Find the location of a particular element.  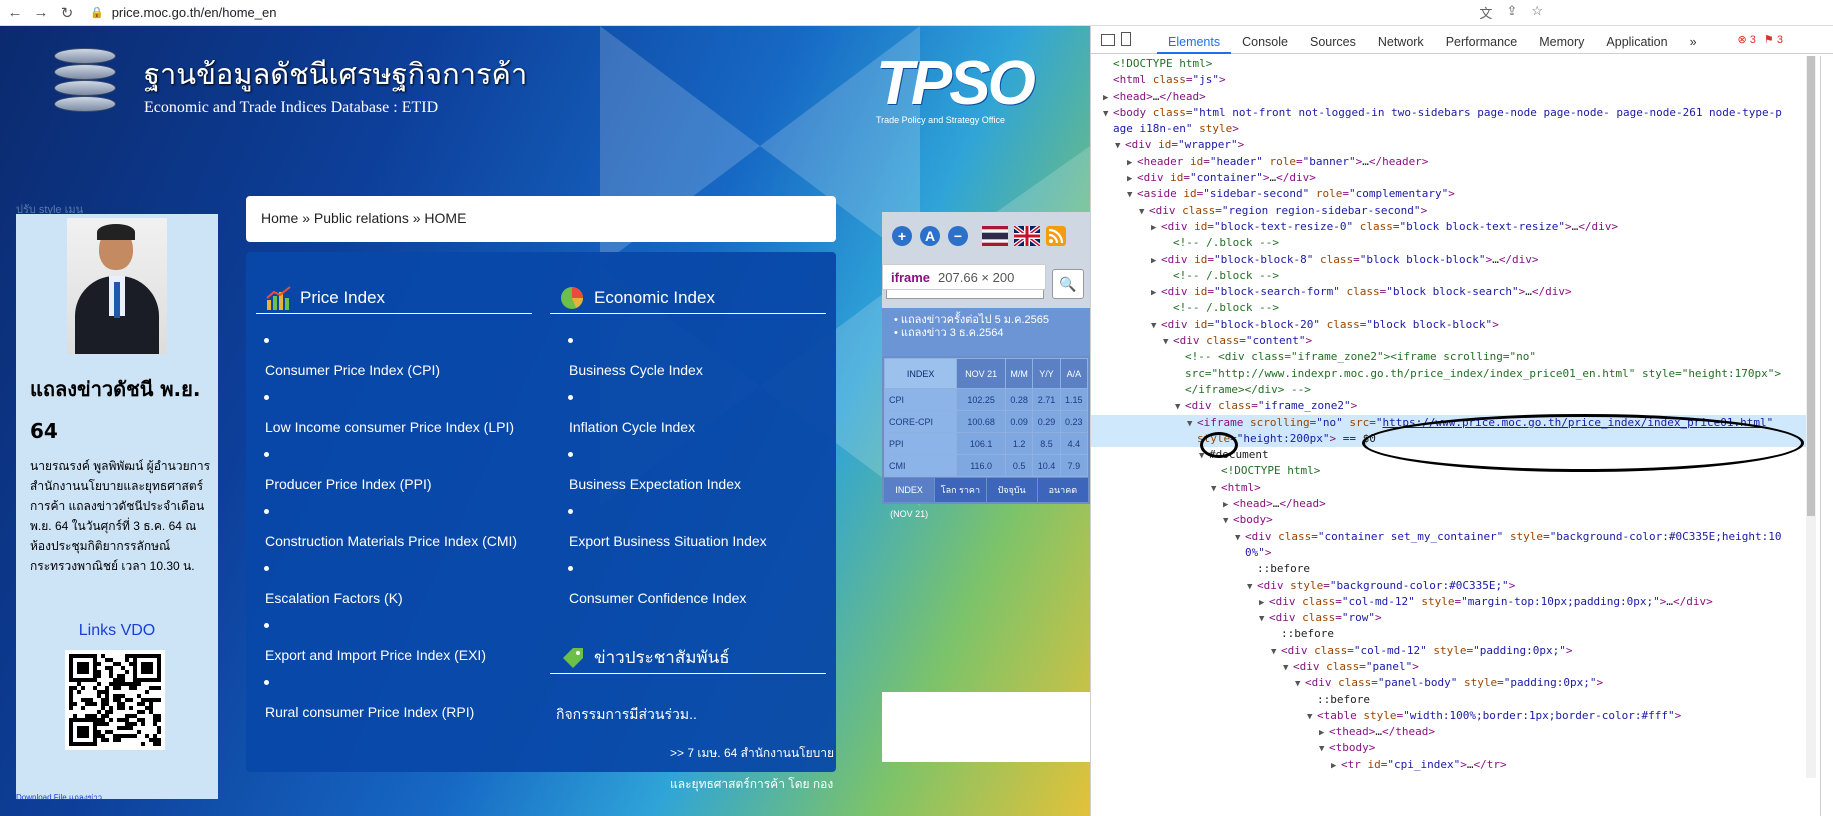

forward-arrow-icon: → is located at coordinates (41, 13).